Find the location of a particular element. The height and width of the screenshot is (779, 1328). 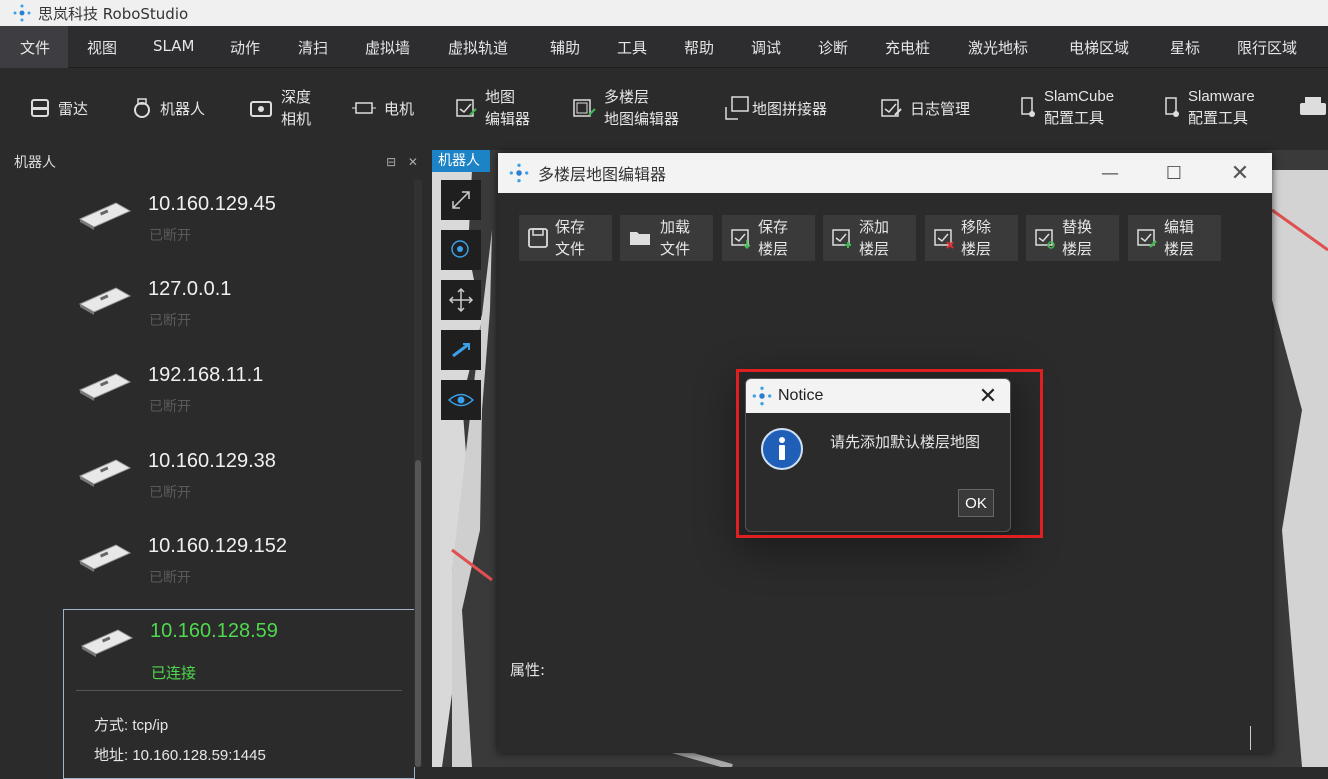

save-floor-label-2: 楼层 is located at coordinates (773, 249).